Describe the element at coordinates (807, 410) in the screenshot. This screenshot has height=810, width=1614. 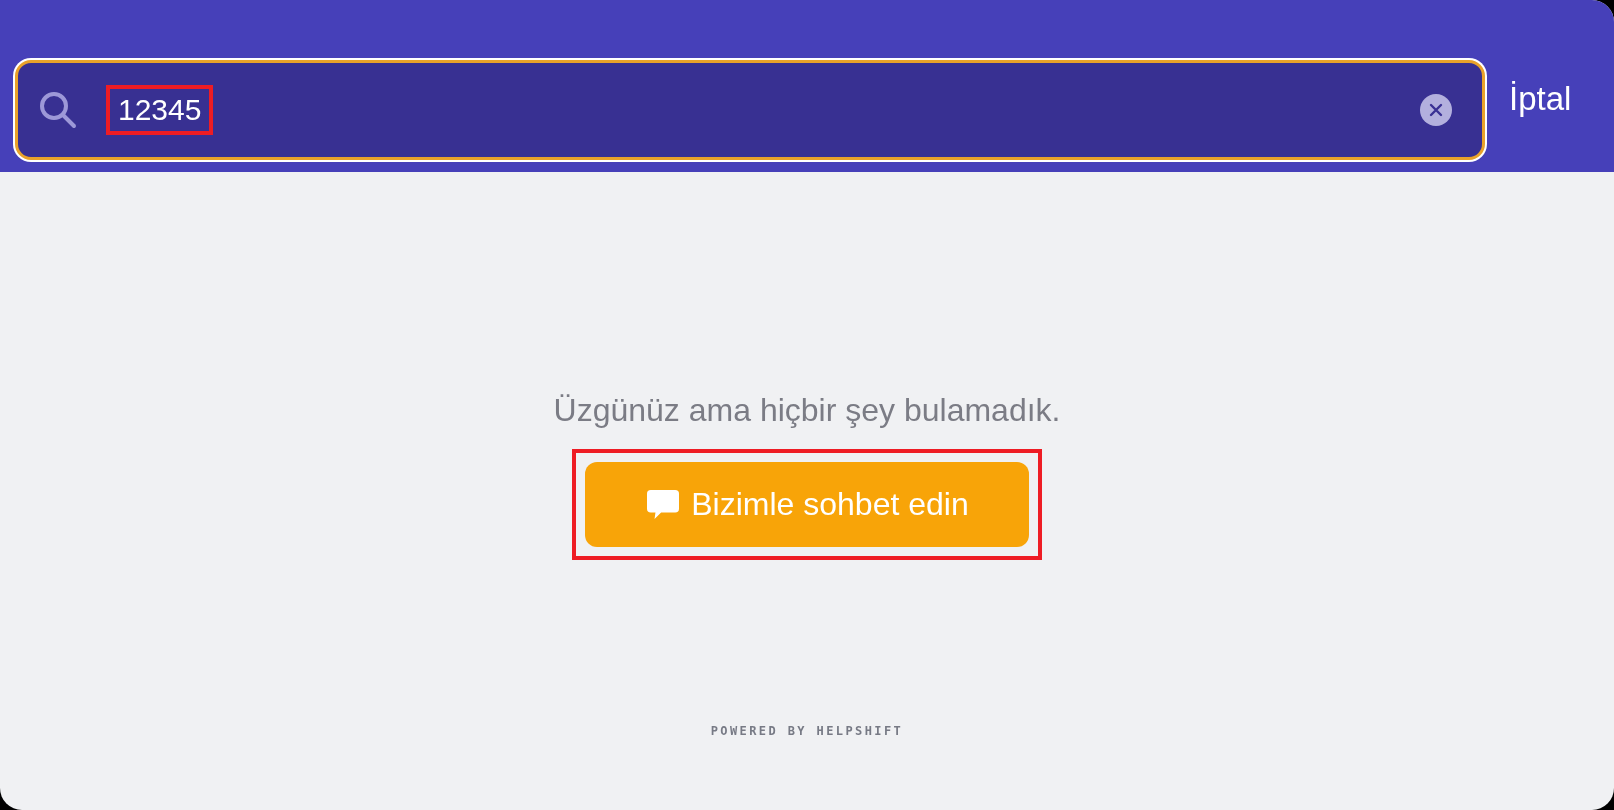
I see `empty-message: Üzgünüz ama hiçbir şey bulamadık.` at that location.